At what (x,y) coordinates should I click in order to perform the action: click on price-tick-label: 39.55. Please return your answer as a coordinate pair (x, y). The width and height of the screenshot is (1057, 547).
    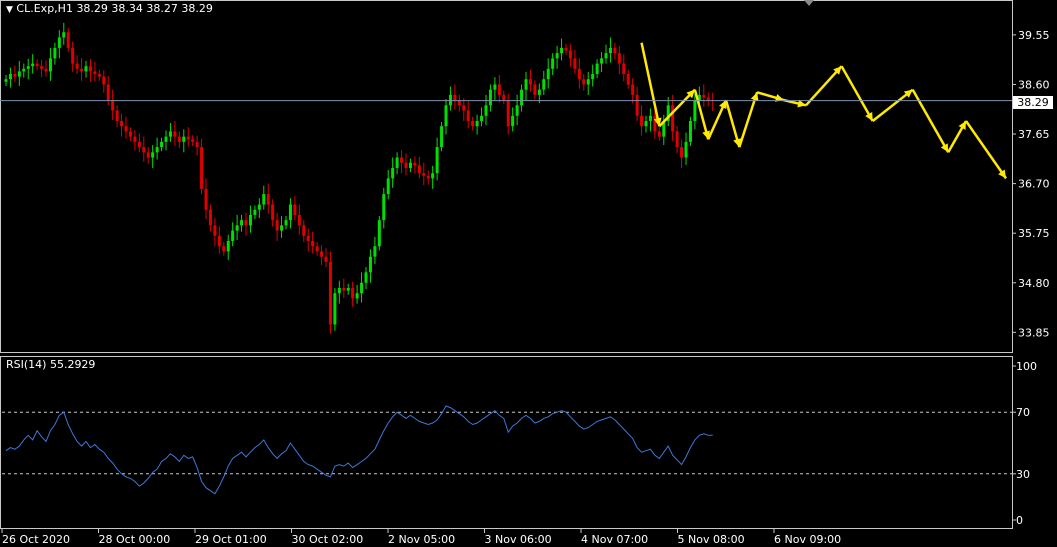
    Looking at the image, I should click on (1034, 35).